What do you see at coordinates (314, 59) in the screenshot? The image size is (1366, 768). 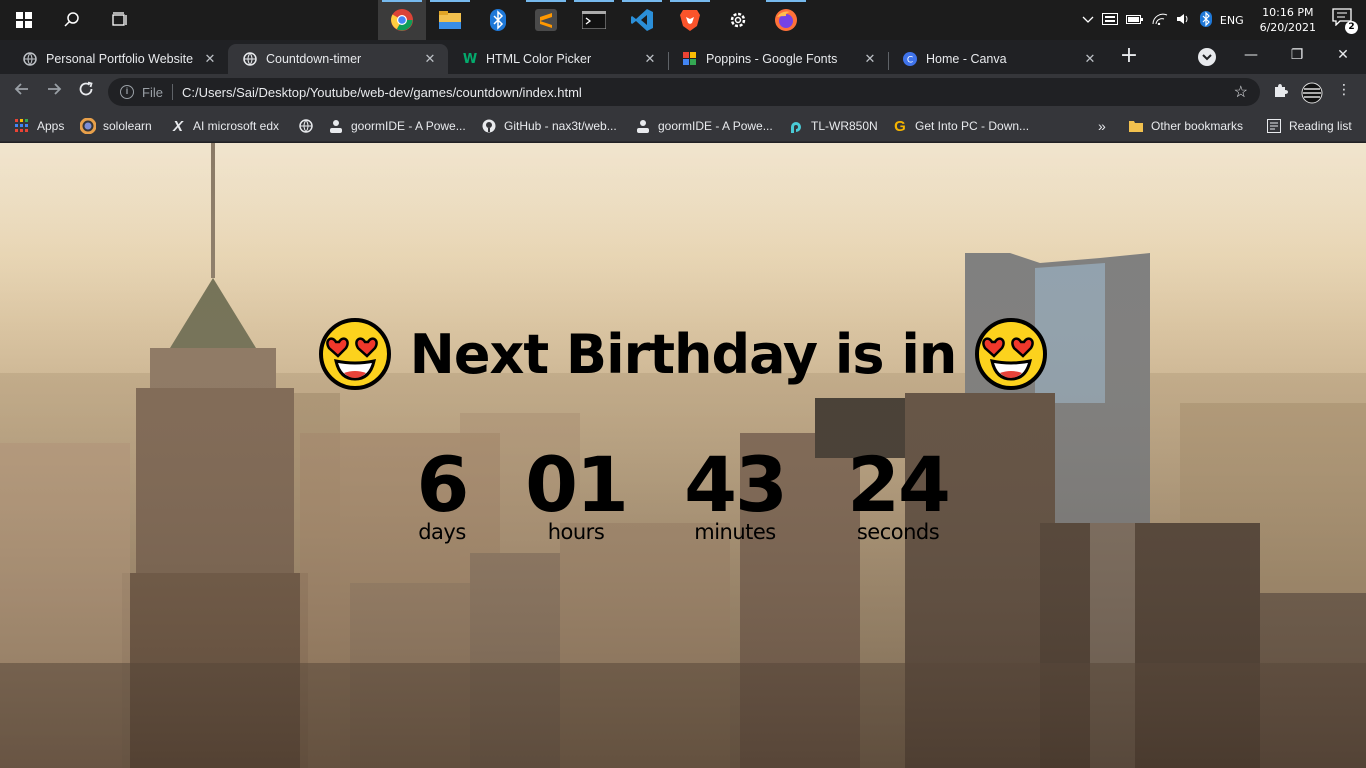 I see `tab-title: Countdown-timer` at bounding box center [314, 59].